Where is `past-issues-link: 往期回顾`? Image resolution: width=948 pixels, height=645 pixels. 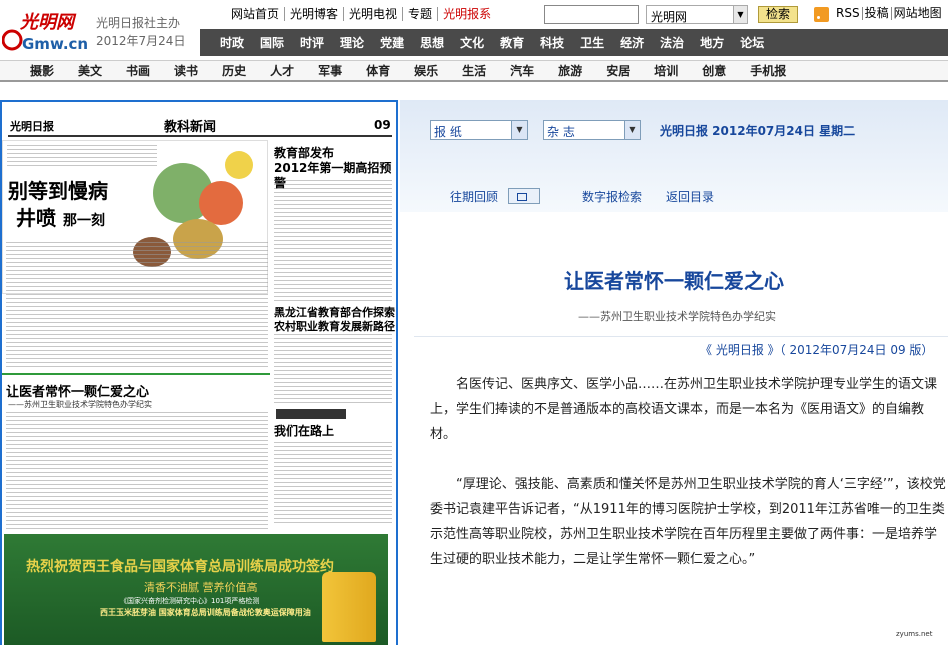
past-issues-link: 往期回顾 is located at coordinates (474, 196).